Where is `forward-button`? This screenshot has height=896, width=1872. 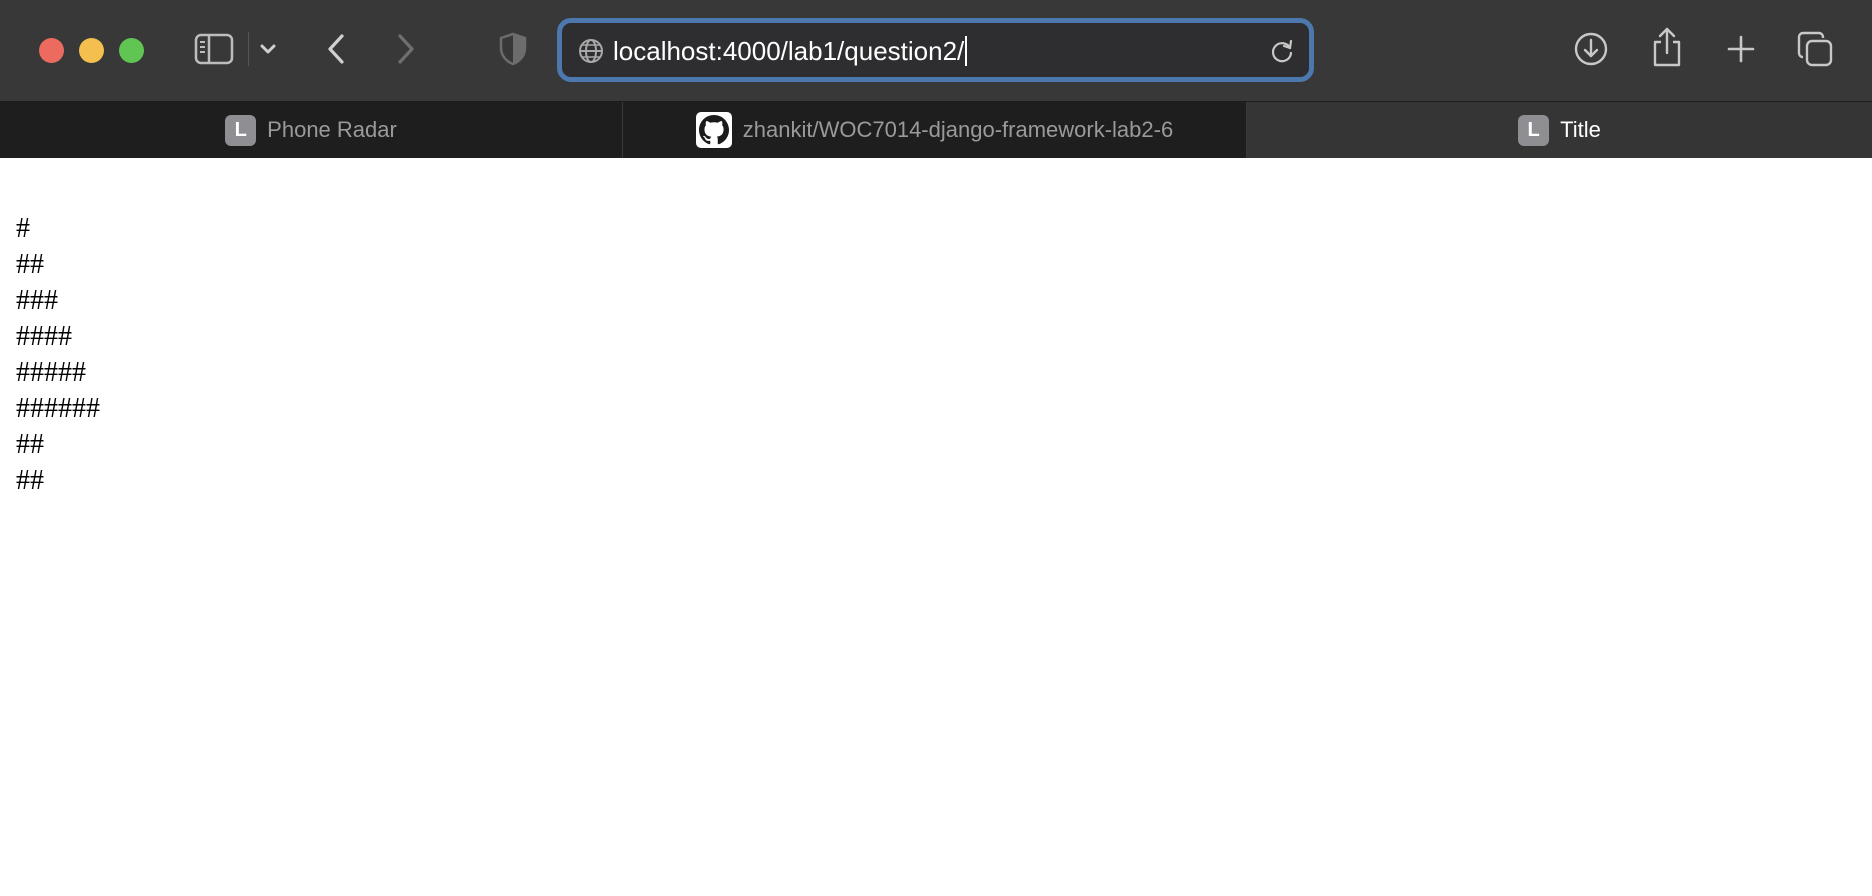 forward-button is located at coordinates (406, 49).